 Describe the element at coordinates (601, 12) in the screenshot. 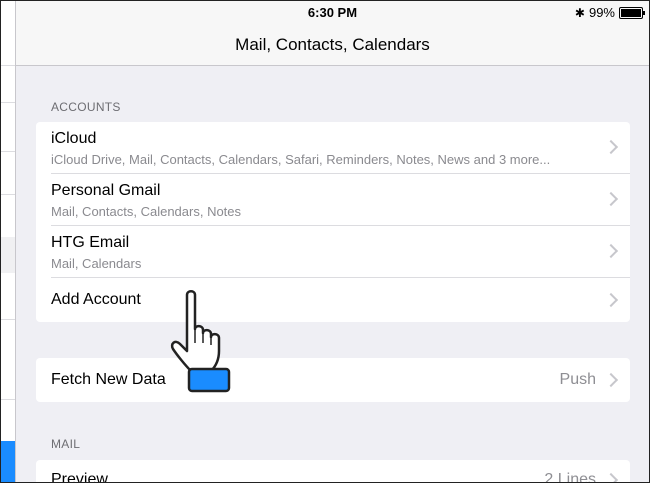

I see `battery-percent: 99%` at that location.